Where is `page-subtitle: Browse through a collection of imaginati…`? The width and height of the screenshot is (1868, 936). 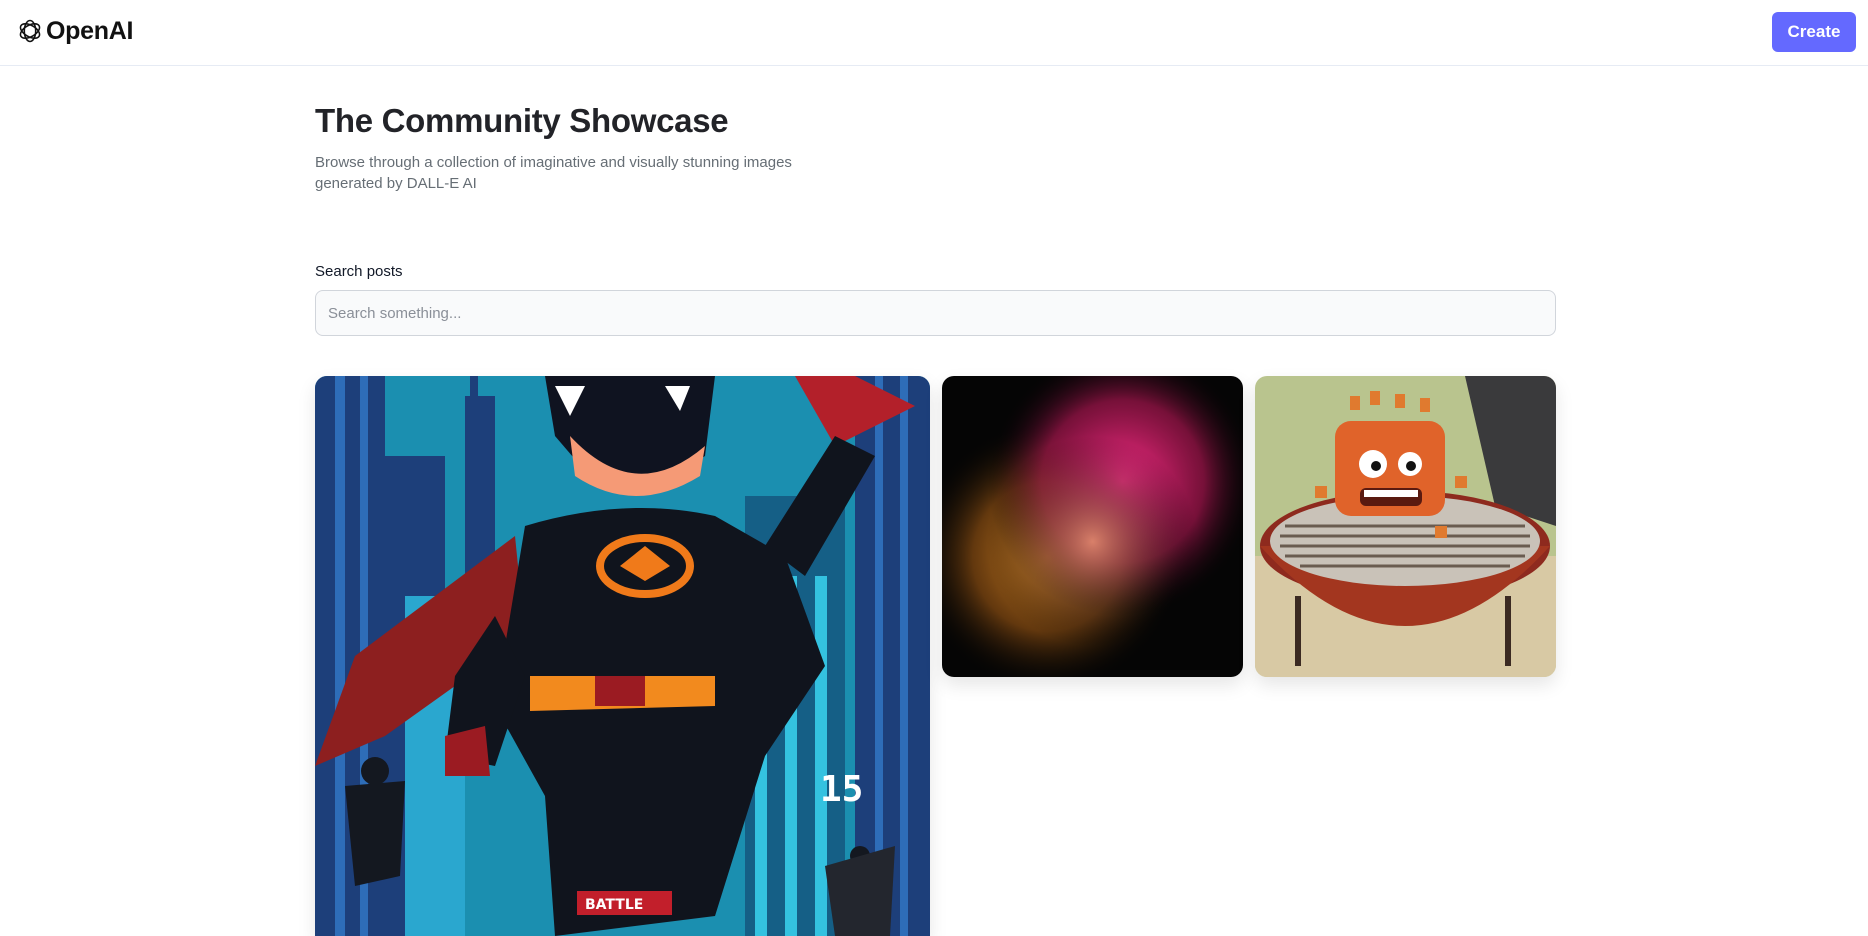 page-subtitle: Browse through a collection of imaginati… is located at coordinates (553, 173).